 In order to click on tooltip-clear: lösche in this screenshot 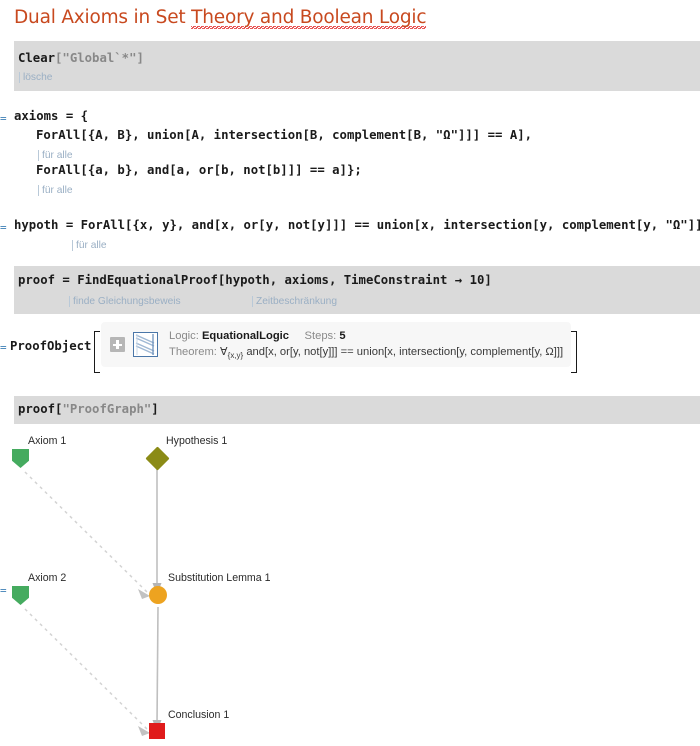, I will do `click(35, 77)`.